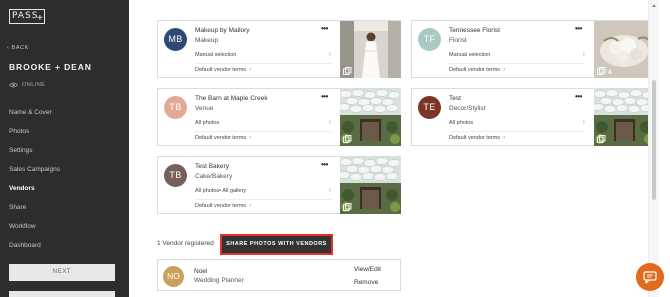  I want to click on nav-item-name-cover: Name & Cover, so click(64, 112).